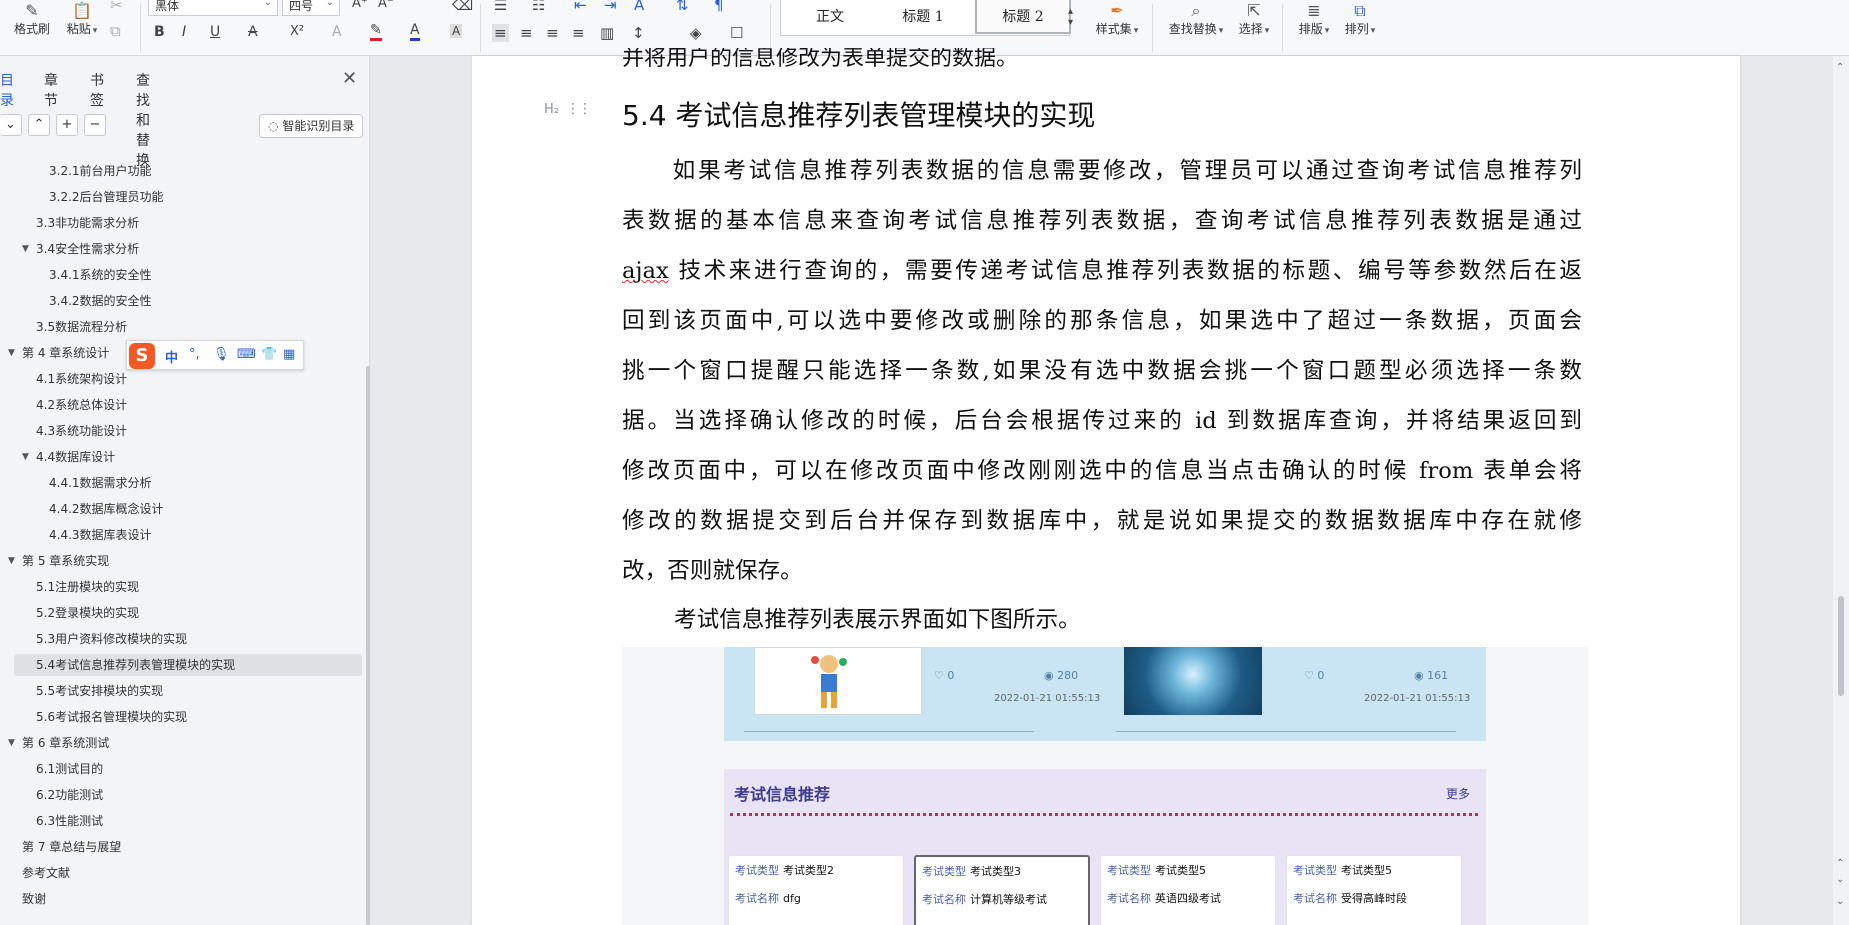 The image size is (1849, 925). What do you see at coordinates (181, 821) in the screenshot?
I see `outline-item: 6.3性能测试` at bounding box center [181, 821].